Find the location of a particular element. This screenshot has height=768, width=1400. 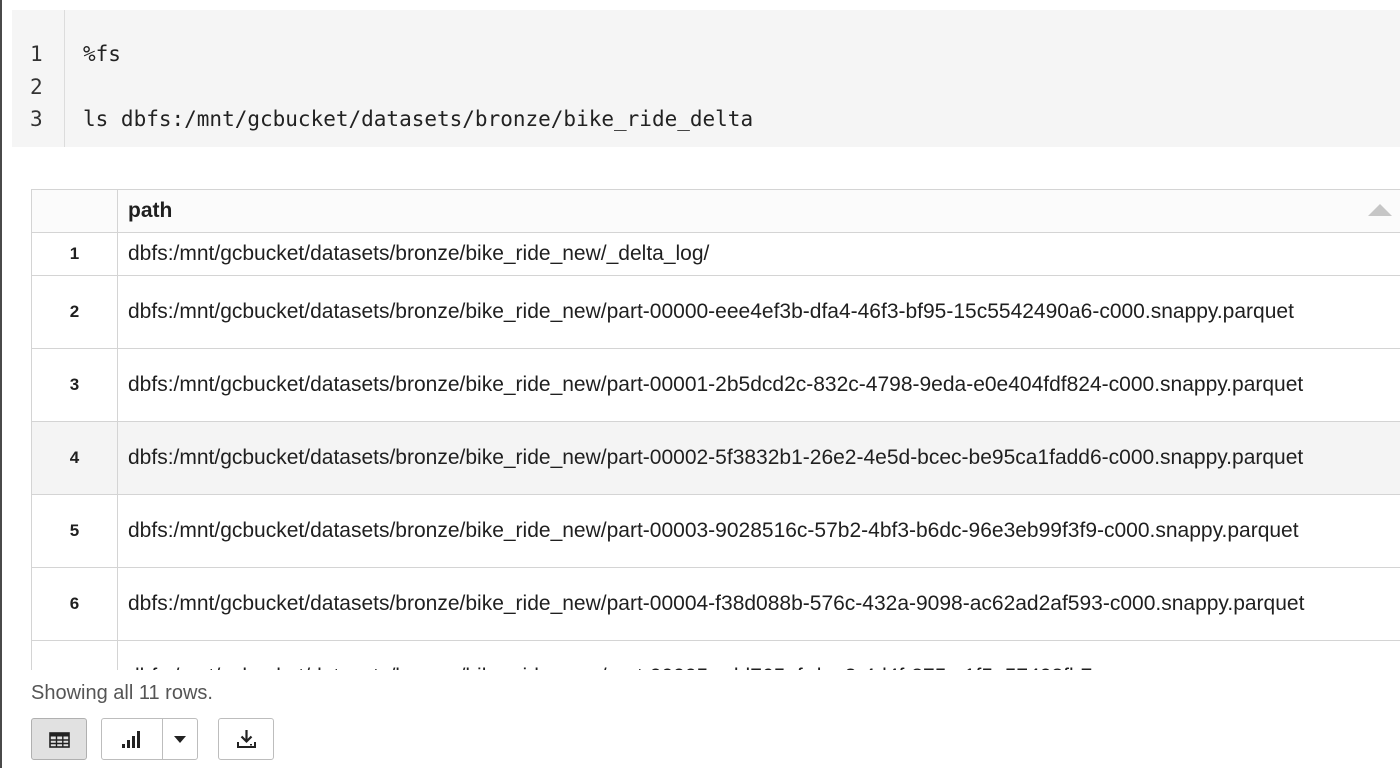

row-index: 1 is located at coordinates (74, 254).